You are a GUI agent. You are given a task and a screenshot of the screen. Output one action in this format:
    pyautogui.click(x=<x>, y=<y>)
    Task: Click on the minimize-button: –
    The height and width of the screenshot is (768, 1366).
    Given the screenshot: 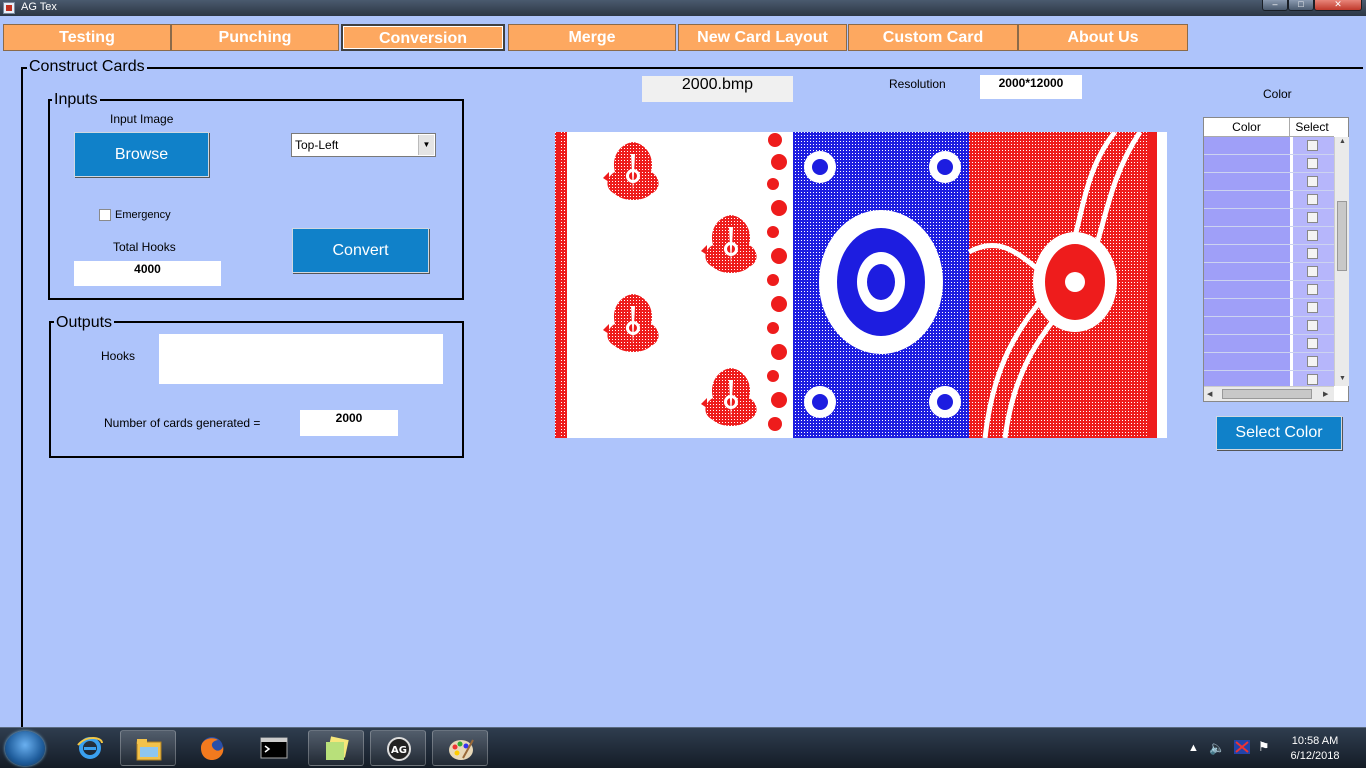 What is the action you would take?
    pyautogui.click(x=1275, y=5)
    